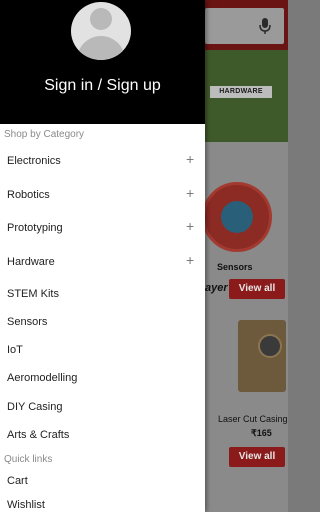 Image resolution: width=320 pixels, height=512 pixels. What do you see at coordinates (237, 217) in the screenshot?
I see `wifi-icon` at bounding box center [237, 217].